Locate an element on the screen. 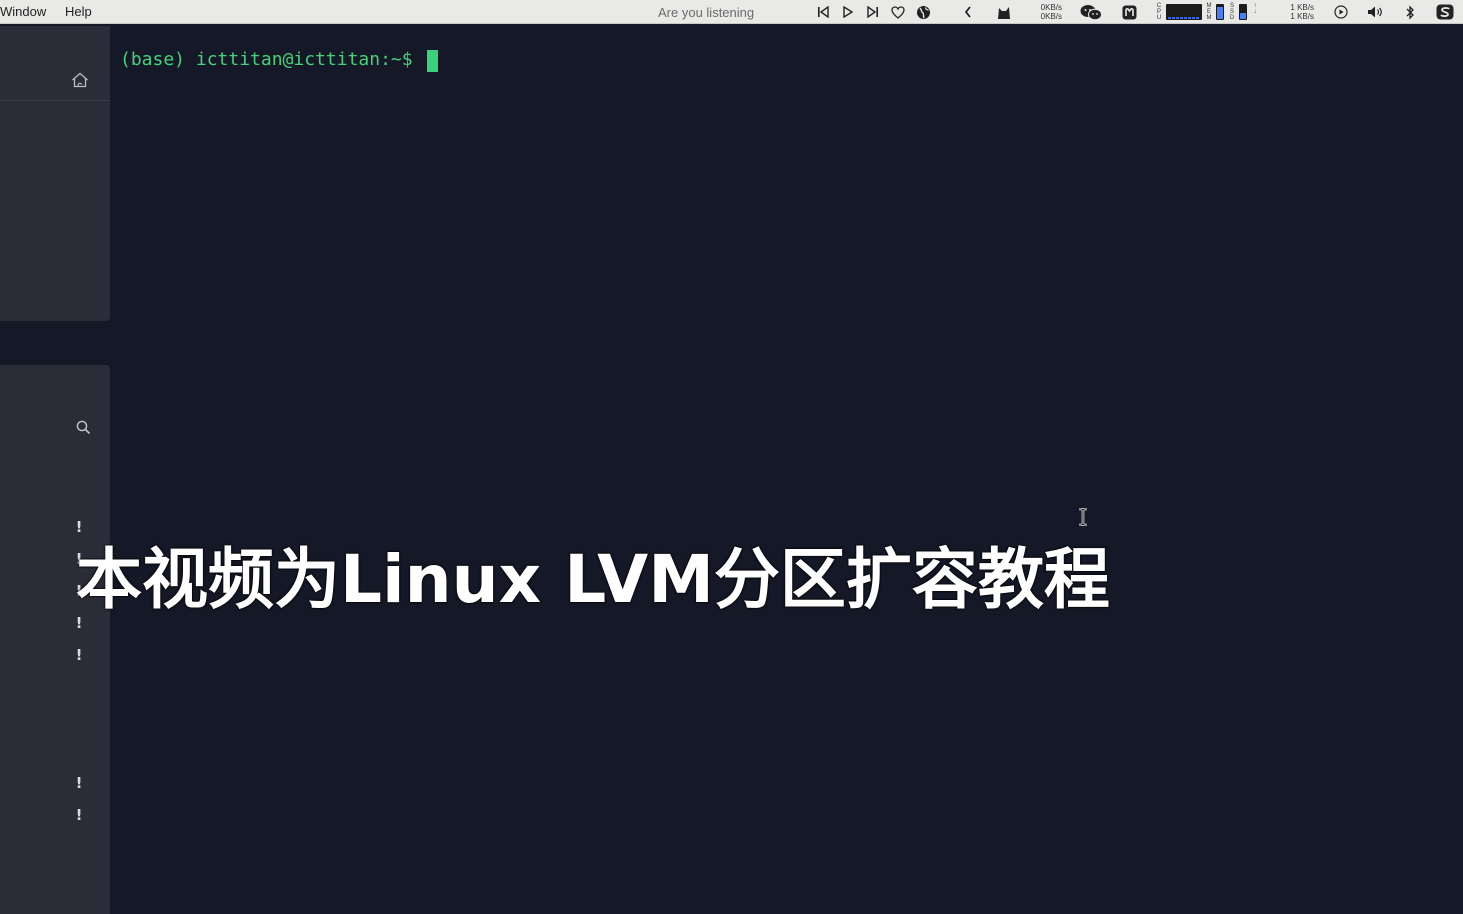 The image size is (1463, 914). home-icon is located at coordinates (80, 82).